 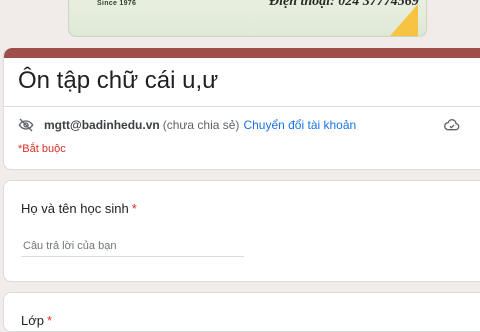 What do you see at coordinates (241, 106) in the screenshot?
I see `account-divider` at bounding box center [241, 106].